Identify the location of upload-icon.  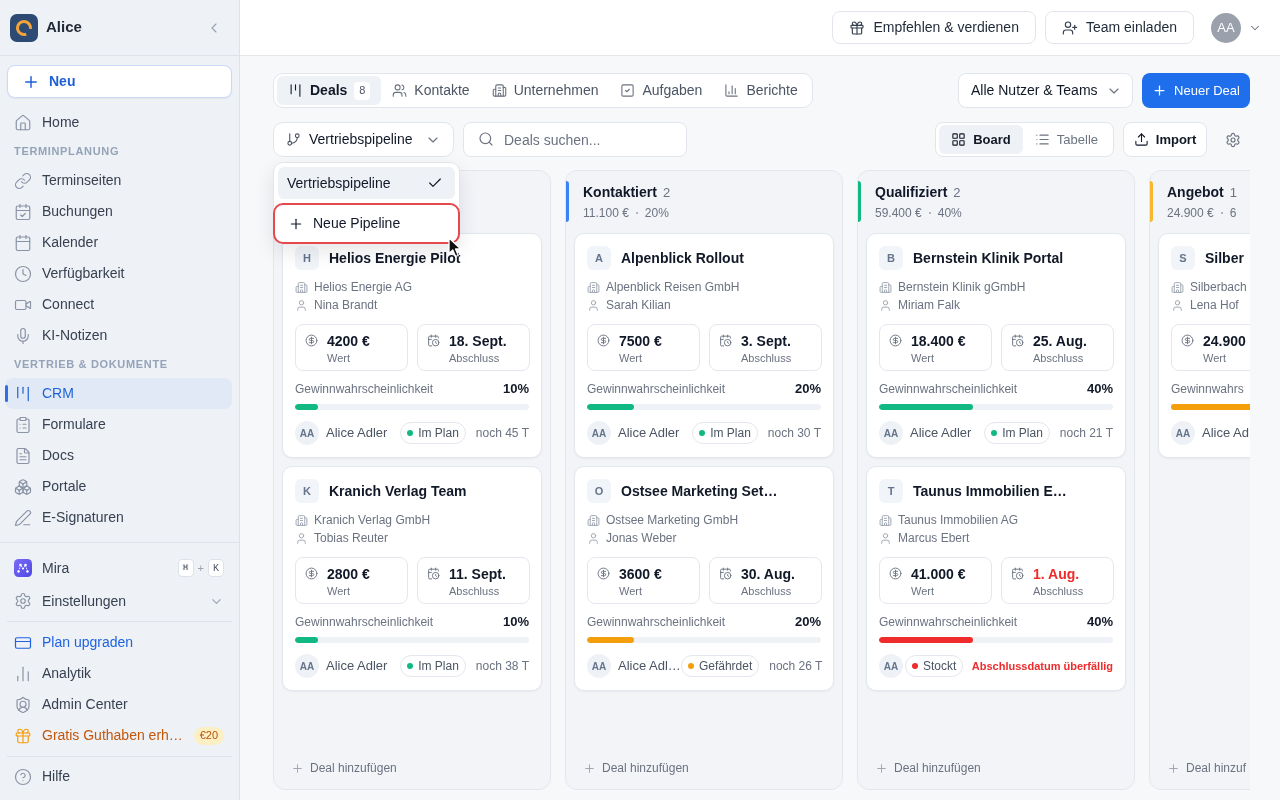
(1141, 139).